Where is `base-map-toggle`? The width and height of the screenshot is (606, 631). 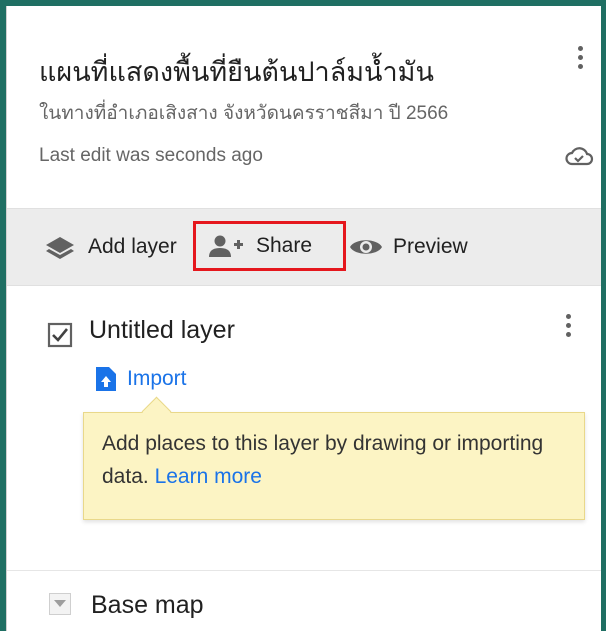
base-map-toggle is located at coordinates (60, 604).